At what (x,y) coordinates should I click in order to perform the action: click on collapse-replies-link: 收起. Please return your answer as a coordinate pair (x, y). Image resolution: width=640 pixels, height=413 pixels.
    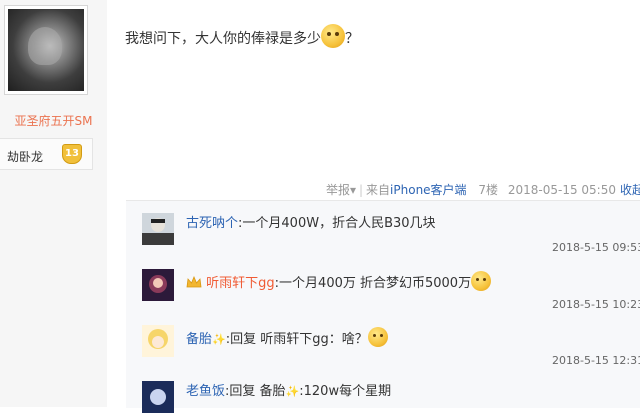
    Looking at the image, I should click on (630, 189).